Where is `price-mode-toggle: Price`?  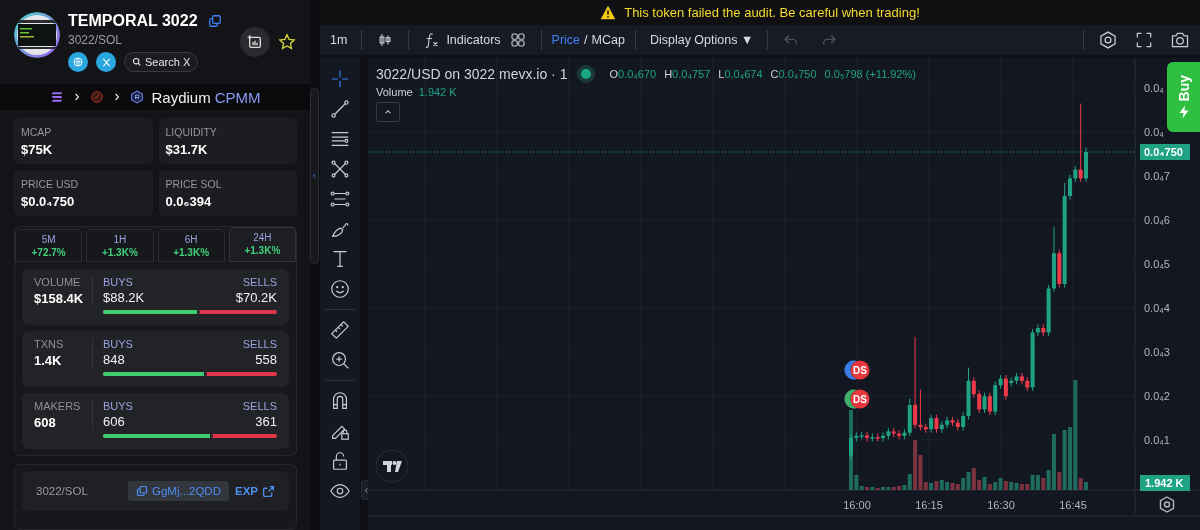 price-mode-toggle: Price is located at coordinates (566, 39).